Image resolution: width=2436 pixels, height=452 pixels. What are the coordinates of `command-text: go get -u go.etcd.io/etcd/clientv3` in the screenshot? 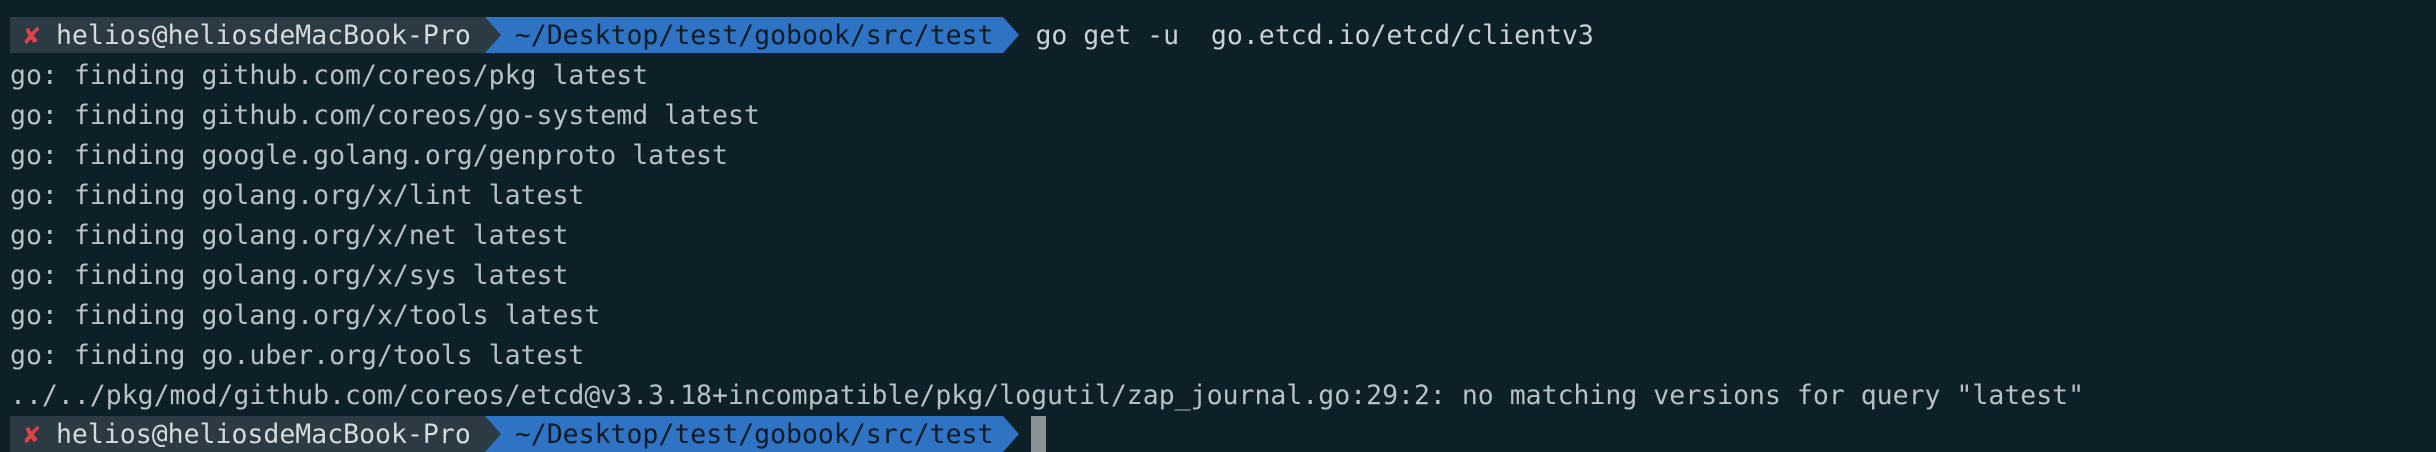 It's located at (1314, 35).